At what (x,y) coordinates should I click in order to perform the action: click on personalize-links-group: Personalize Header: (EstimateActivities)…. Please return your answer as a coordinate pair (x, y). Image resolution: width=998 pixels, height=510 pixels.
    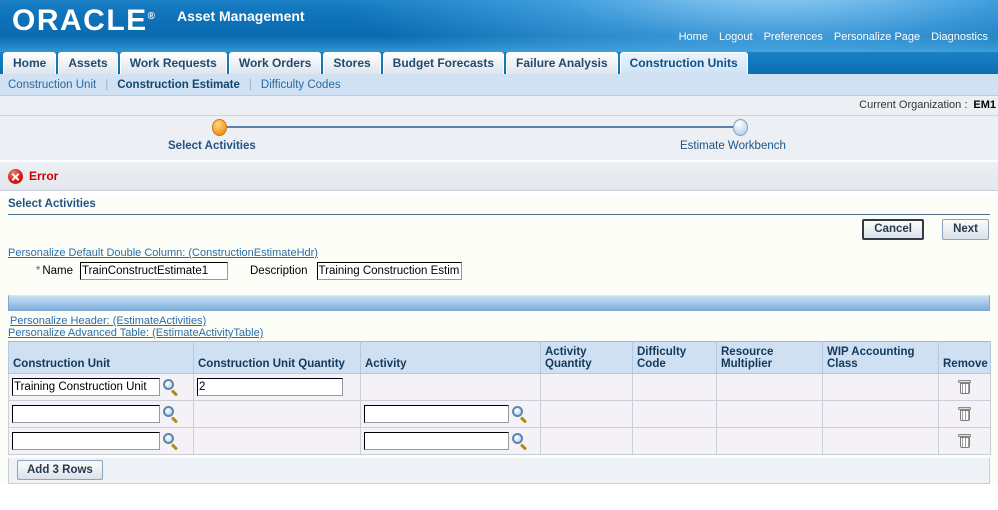
    Looking at the image, I should click on (499, 327).